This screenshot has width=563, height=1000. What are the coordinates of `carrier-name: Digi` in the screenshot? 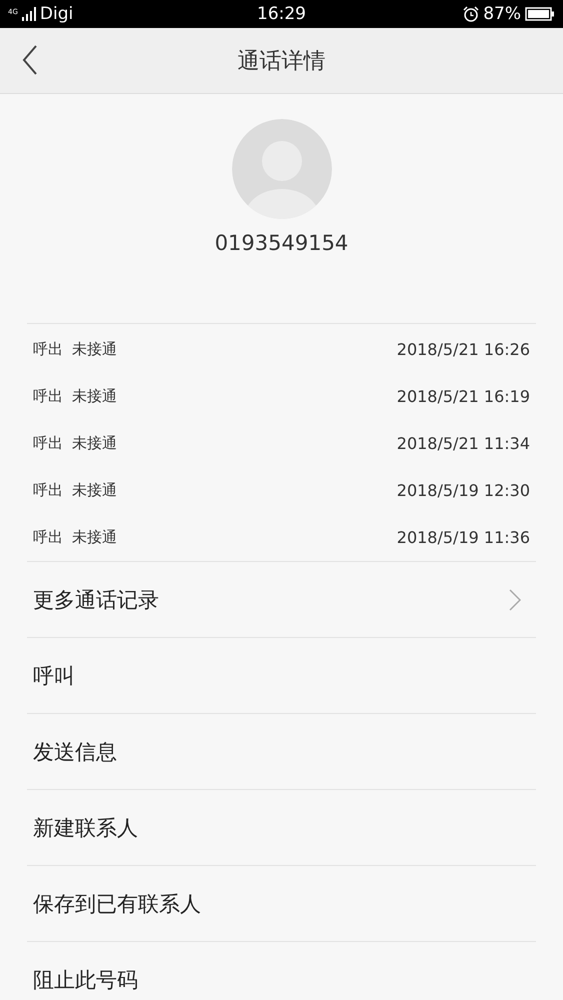 It's located at (57, 14).